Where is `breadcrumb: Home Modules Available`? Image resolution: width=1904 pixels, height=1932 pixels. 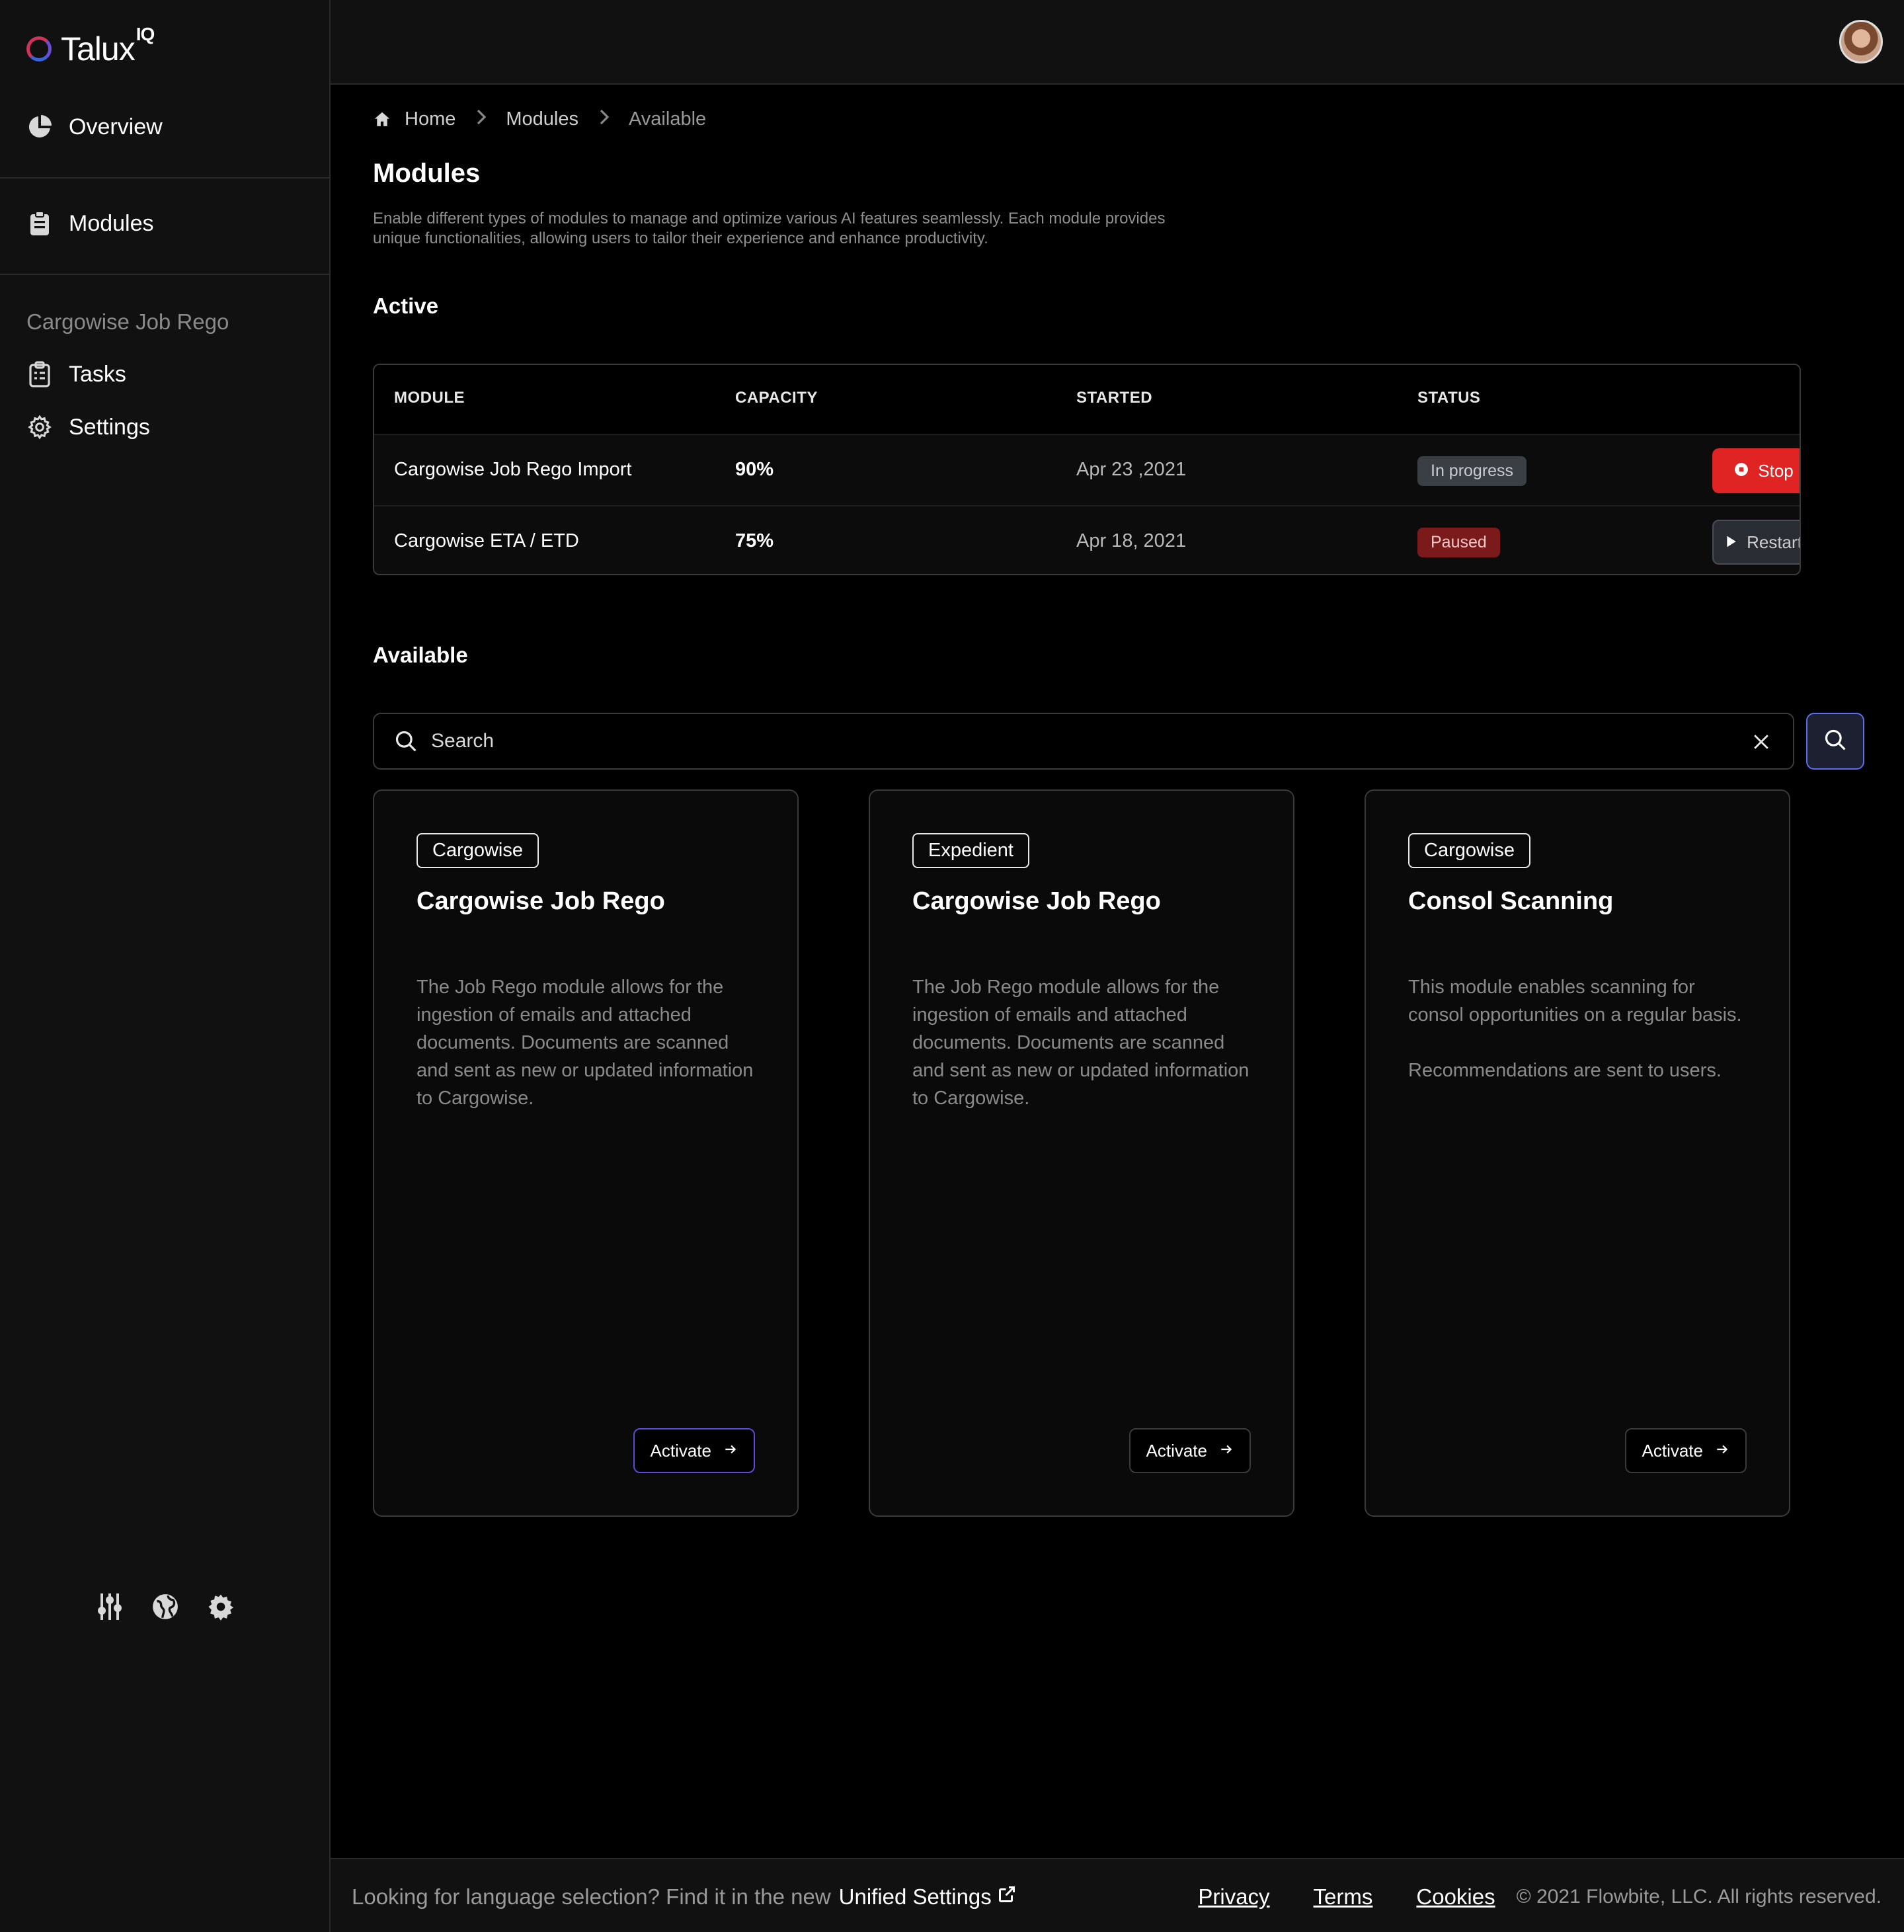
breadcrumb: Home Modules Available is located at coordinates (539, 119).